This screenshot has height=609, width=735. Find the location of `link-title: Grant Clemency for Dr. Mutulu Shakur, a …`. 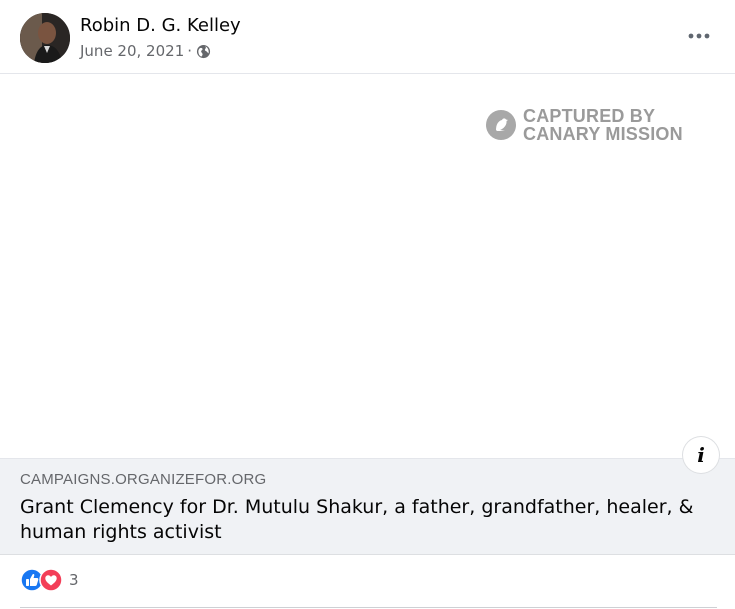

link-title: Grant Clemency for Dr. Mutulu Shakur, a … is located at coordinates (365, 520).